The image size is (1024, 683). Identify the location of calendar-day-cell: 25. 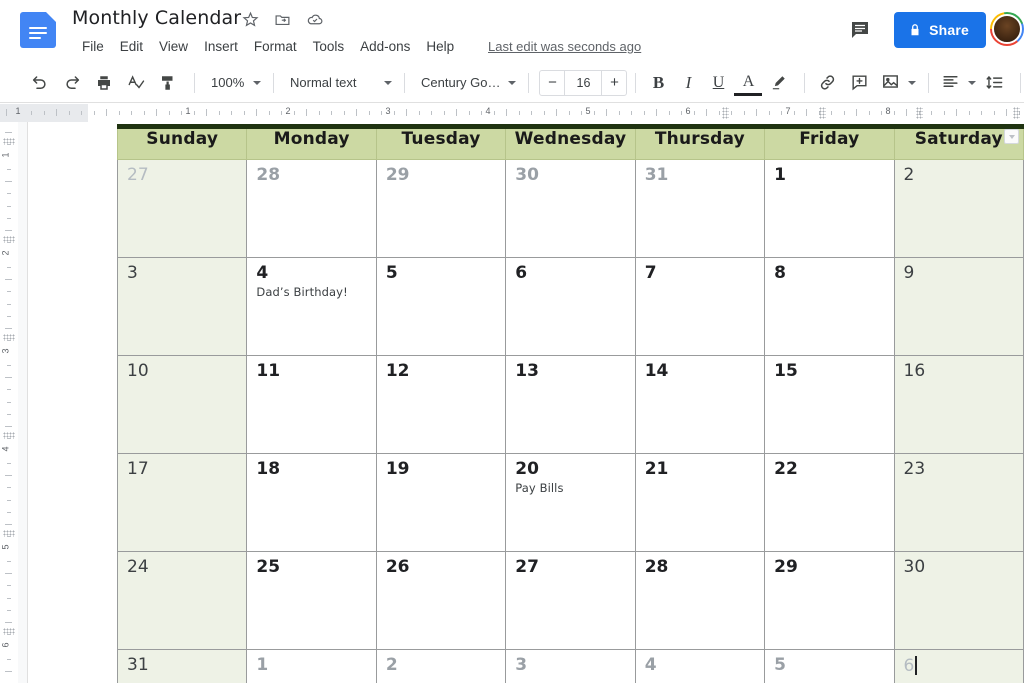
(311, 600).